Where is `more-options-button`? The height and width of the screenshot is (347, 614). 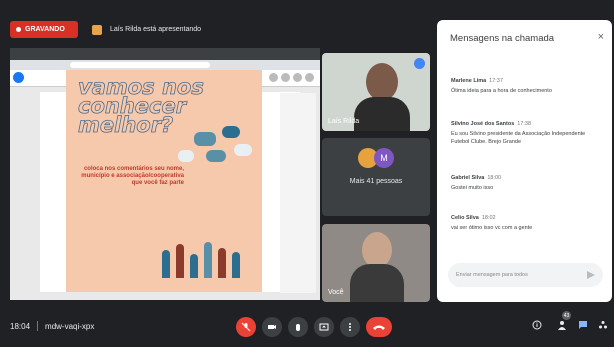
more-options-button is located at coordinates (350, 327).